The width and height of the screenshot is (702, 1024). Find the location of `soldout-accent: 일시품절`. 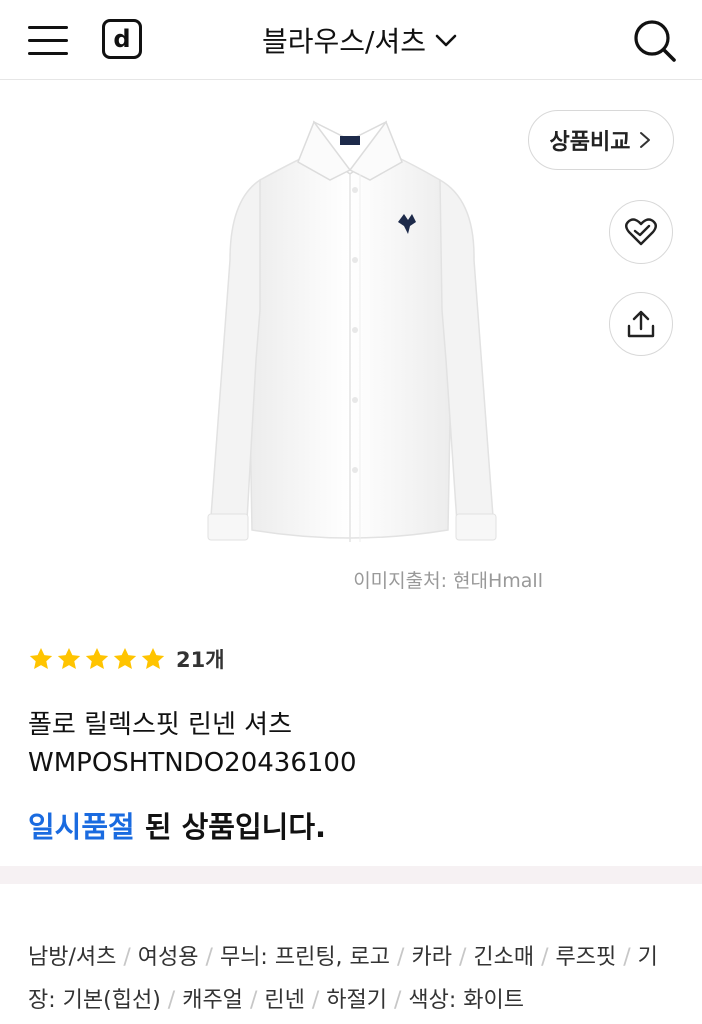

soldout-accent: 일시품절 is located at coordinates (81, 827).